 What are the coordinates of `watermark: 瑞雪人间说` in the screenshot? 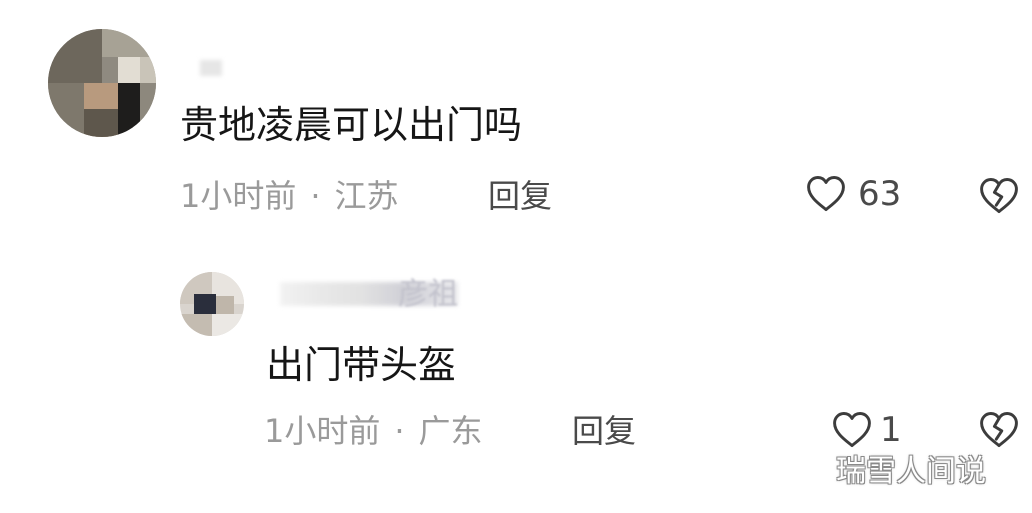 It's located at (911, 471).